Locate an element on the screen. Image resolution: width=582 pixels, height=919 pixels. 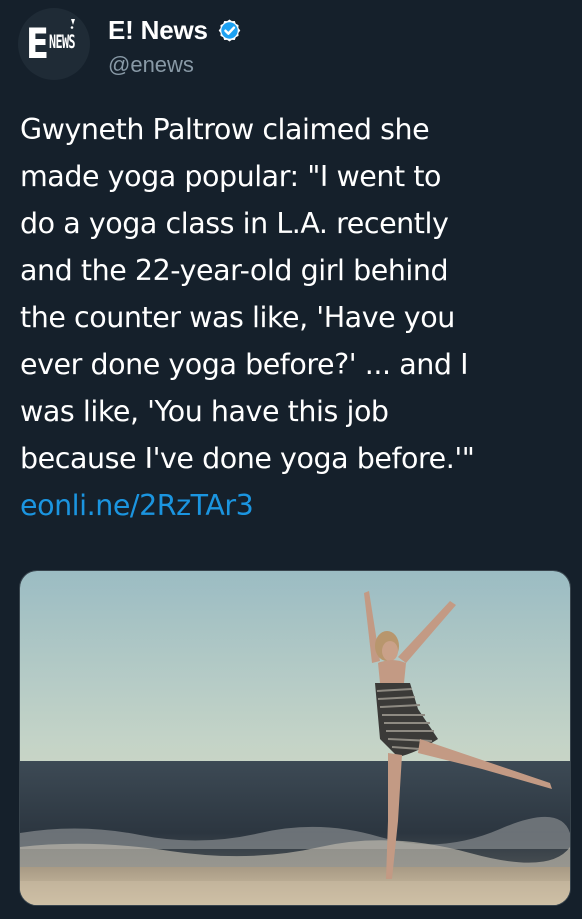
tweet-text-line: because I've done yoga before.'" is located at coordinates (247, 458).